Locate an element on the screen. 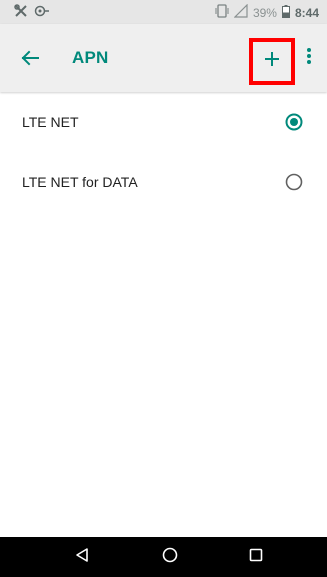 This screenshot has height=577, width=327. nav-home-button is located at coordinates (170, 557).